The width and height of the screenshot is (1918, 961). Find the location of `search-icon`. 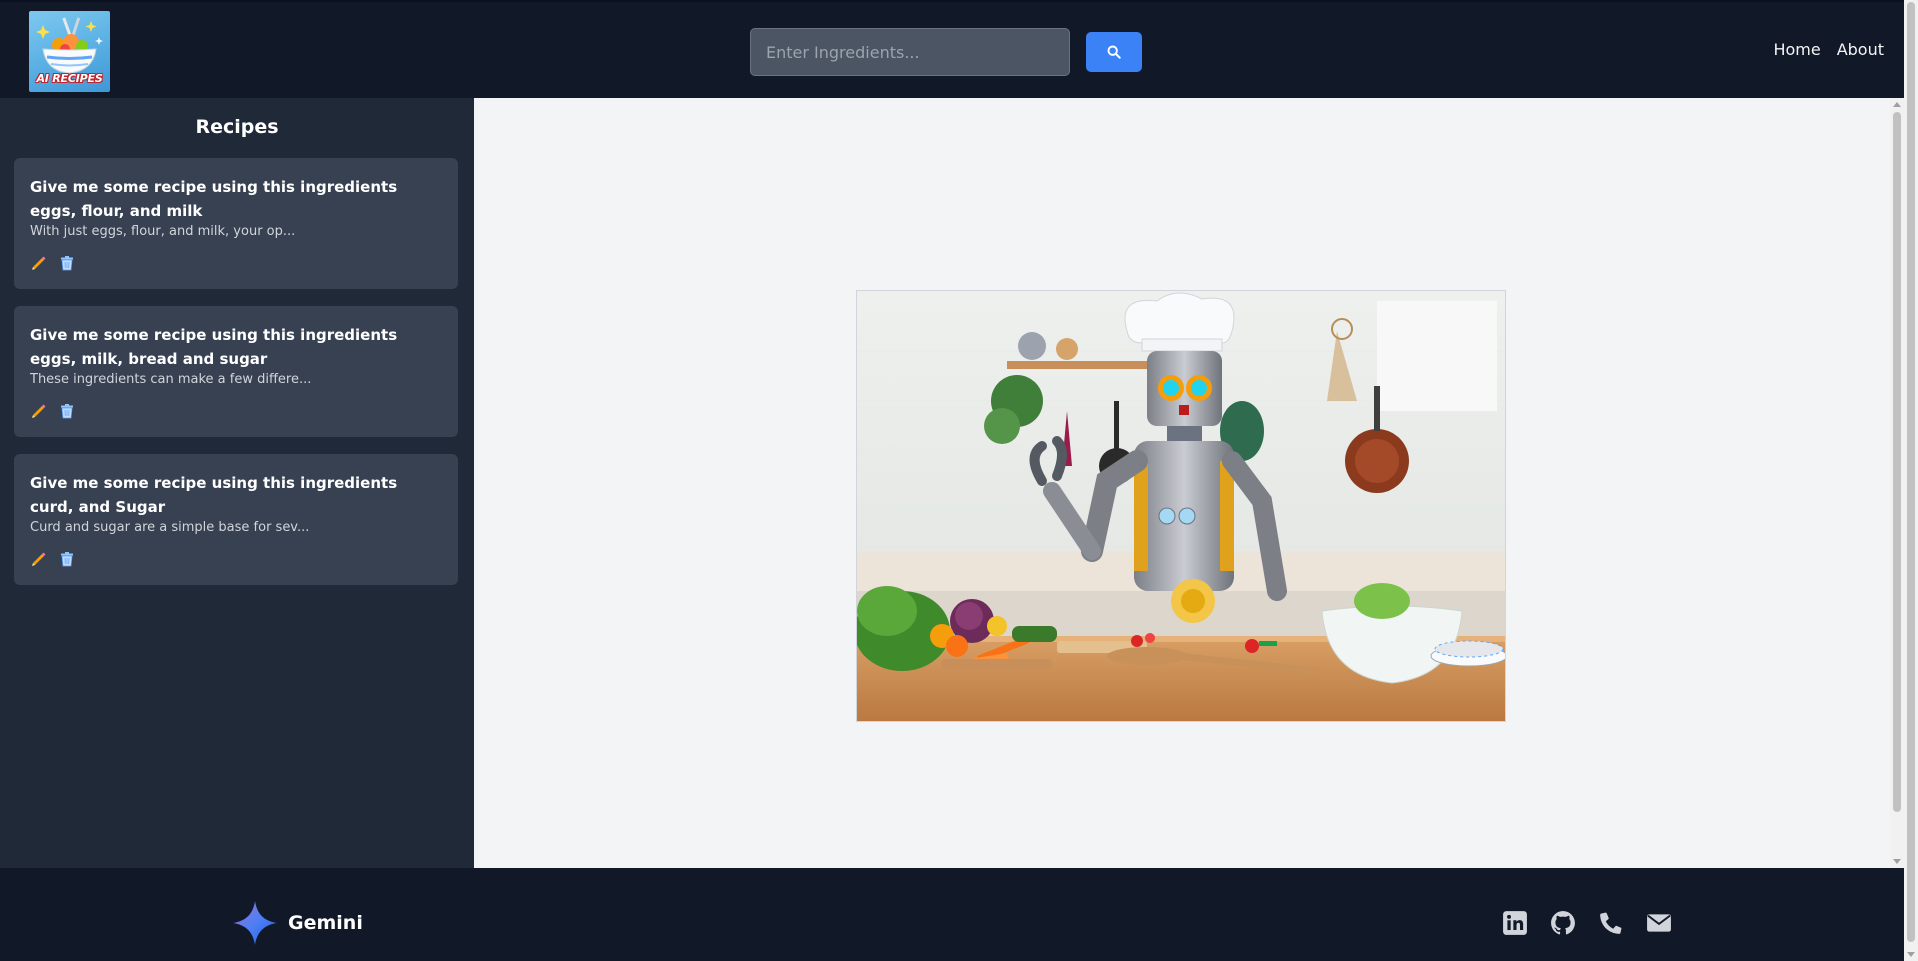

search-icon is located at coordinates (1114, 52).